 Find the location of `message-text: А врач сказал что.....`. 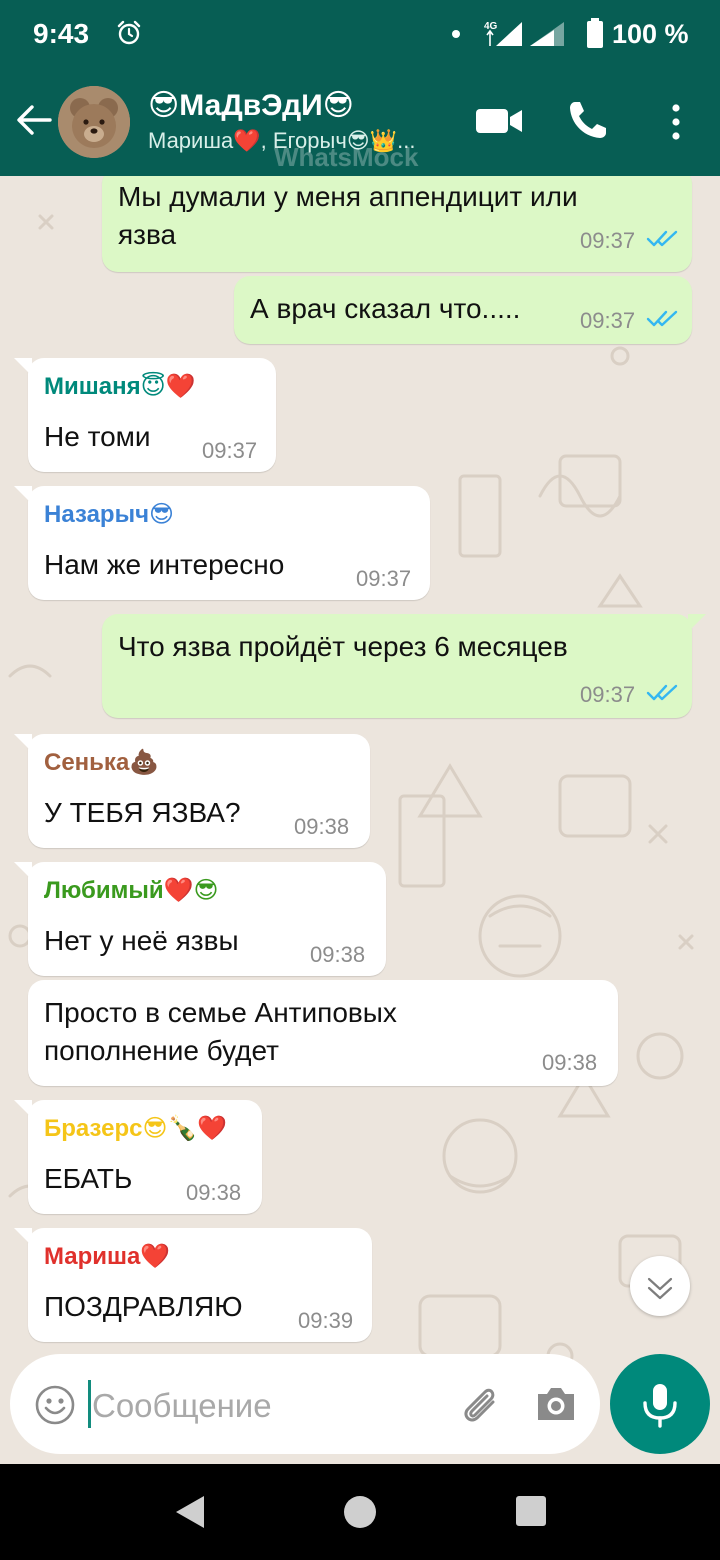

message-text: А врач сказал что..... is located at coordinates (385, 308).